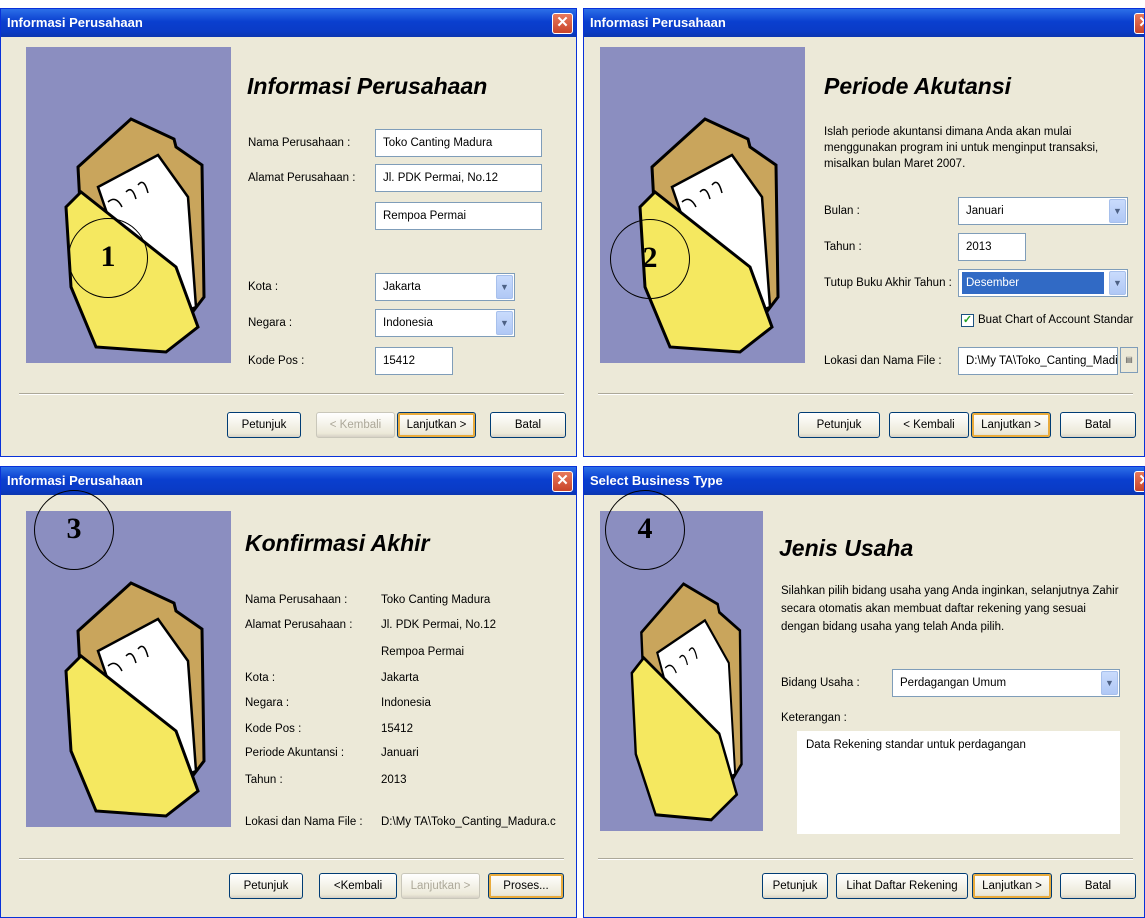  I want to click on summary-value: Toko Canting Madura, so click(436, 600).